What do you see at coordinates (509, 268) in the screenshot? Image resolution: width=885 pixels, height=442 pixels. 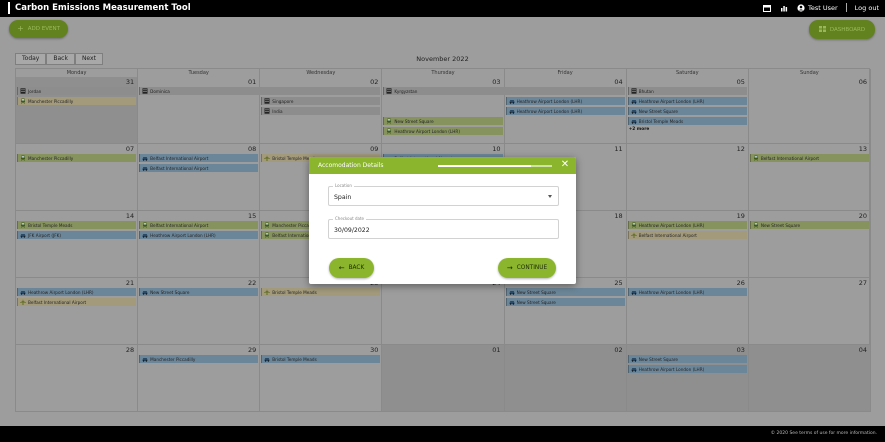 I see `arrow-right-icon: →` at bounding box center [509, 268].